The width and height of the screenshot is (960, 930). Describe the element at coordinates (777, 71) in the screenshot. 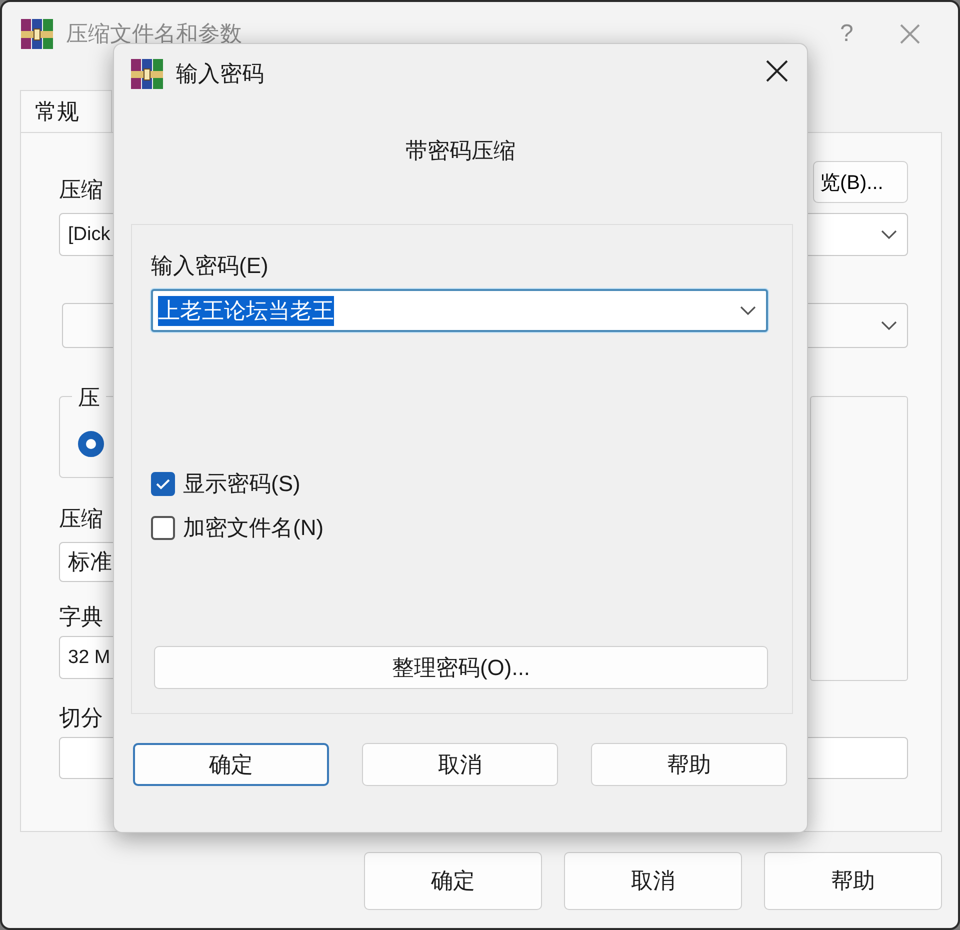

I see `close-icon` at that location.